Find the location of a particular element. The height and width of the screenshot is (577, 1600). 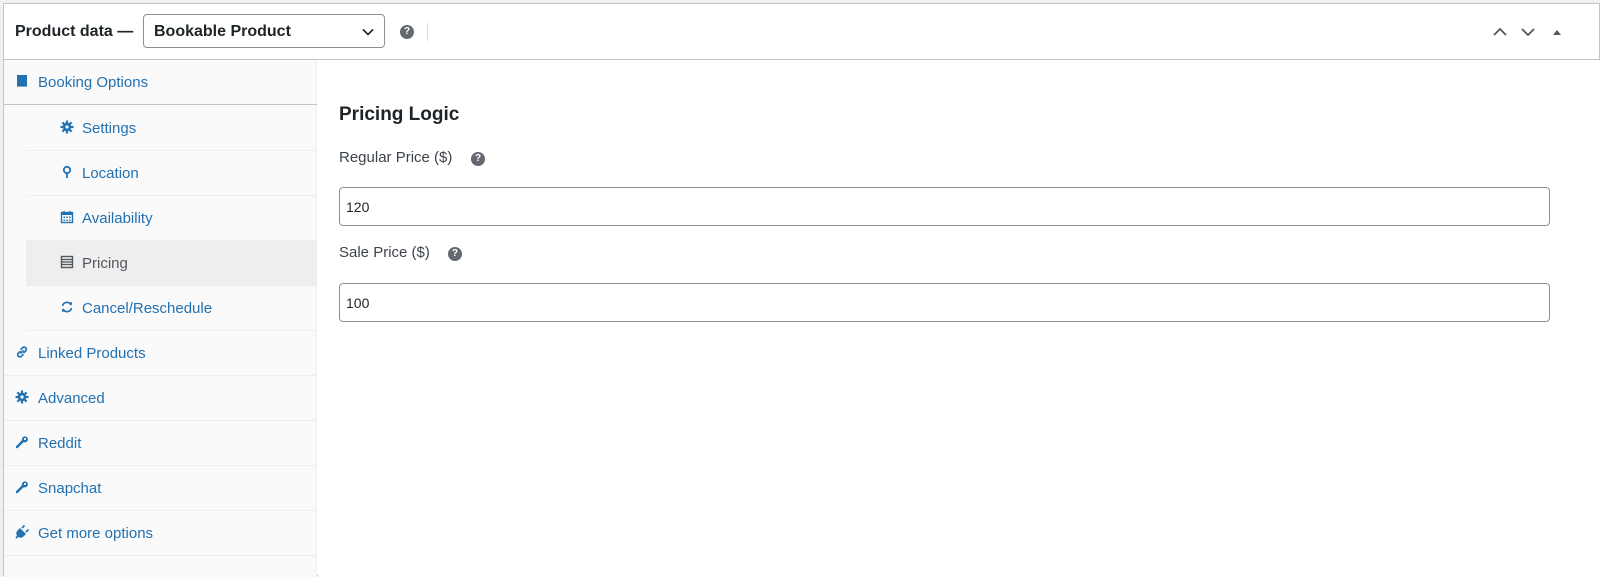

tab-label: Settings is located at coordinates (109, 128).